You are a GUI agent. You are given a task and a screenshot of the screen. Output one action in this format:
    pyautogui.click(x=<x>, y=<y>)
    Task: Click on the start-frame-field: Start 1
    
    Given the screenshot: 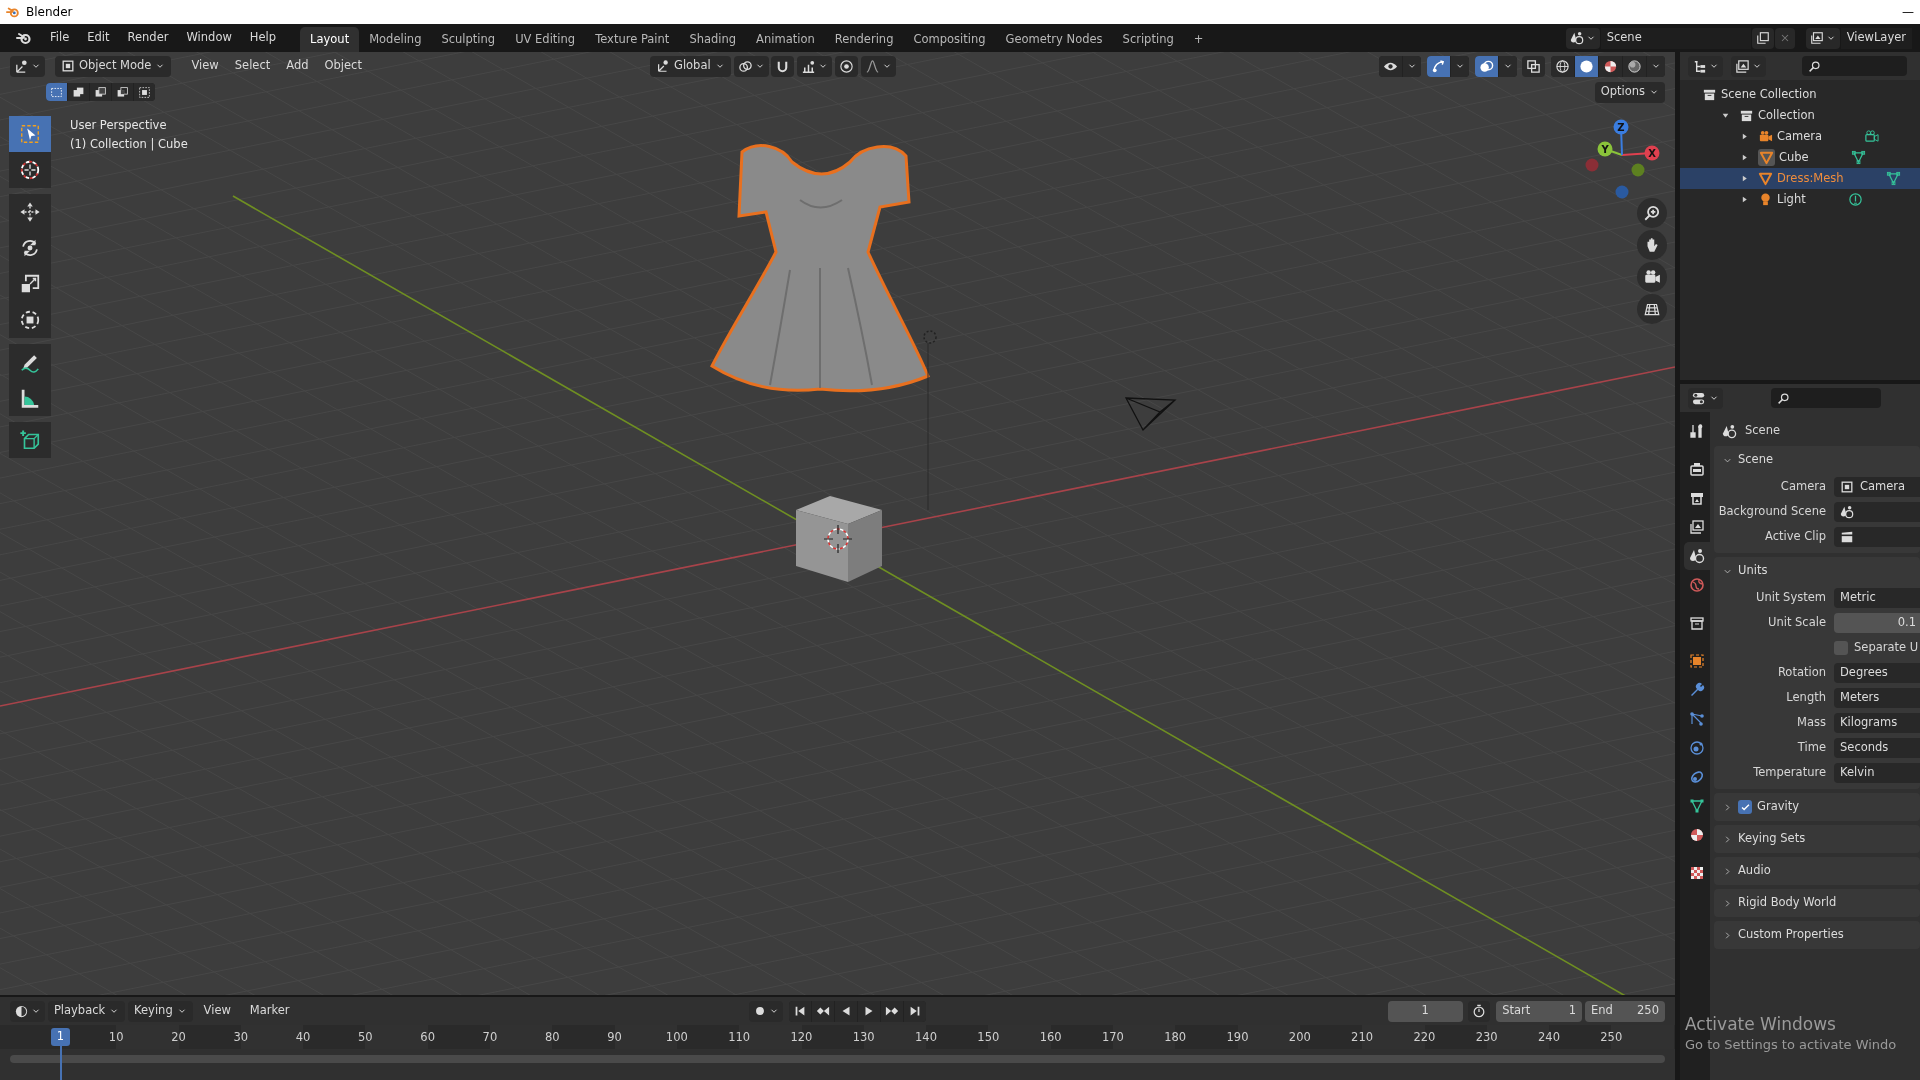 What is the action you would take?
    pyautogui.click(x=1539, y=1011)
    